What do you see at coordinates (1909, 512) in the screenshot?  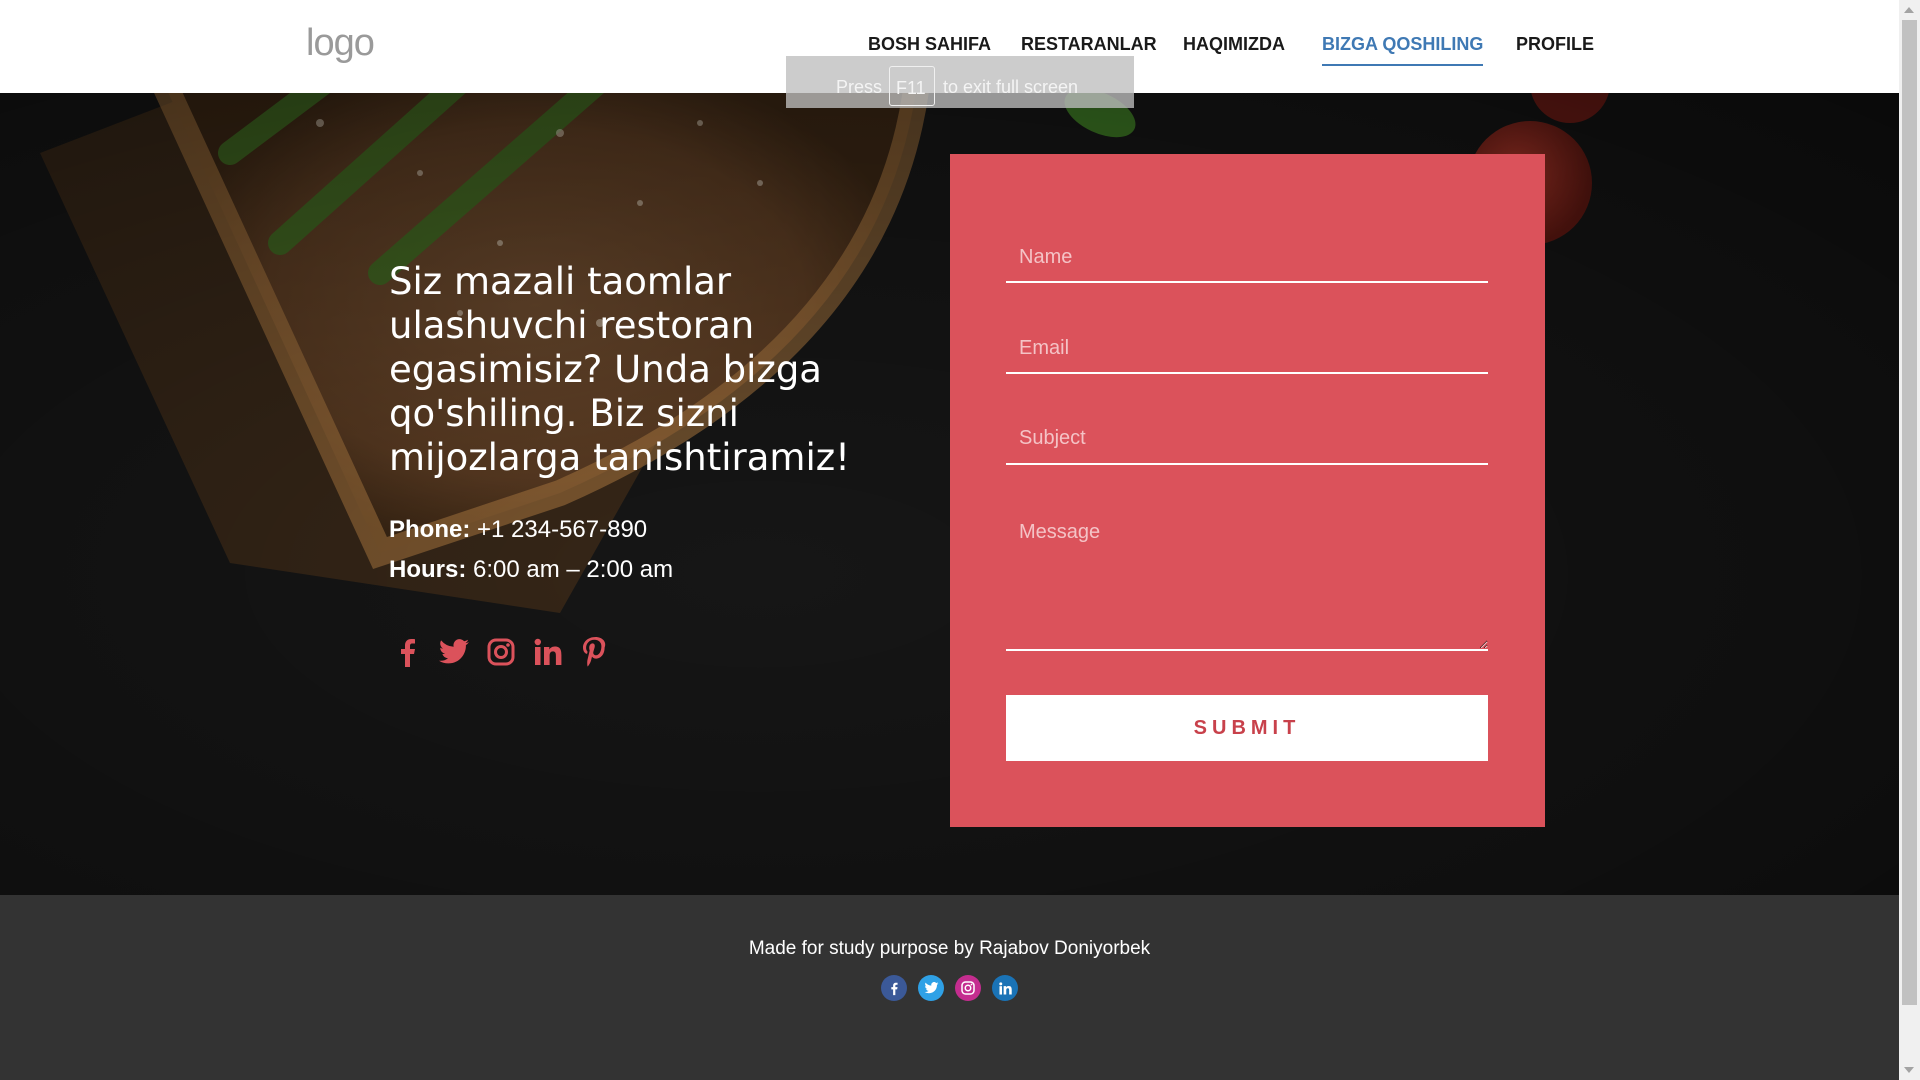 I see `scrollbar-thumb` at bounding box center [1909, 512].